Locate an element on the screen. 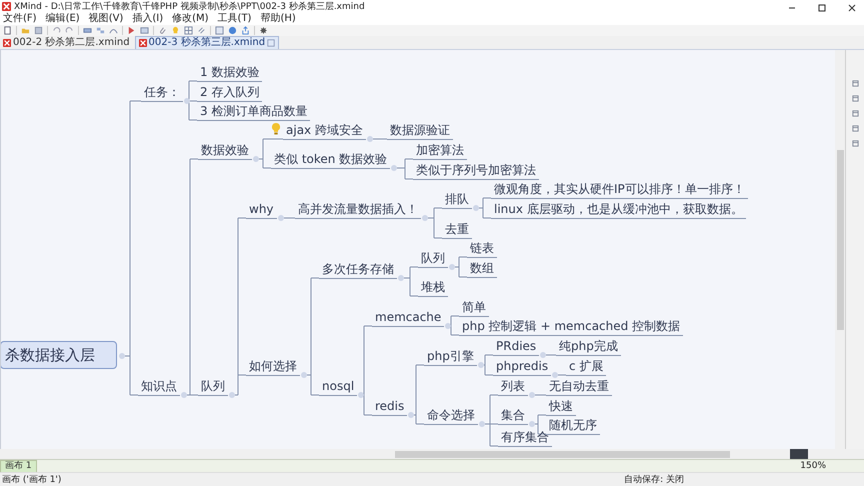 The width and height of the screenshot is (864, 486). outline-panel-icon is located at coordinates (855, 83).